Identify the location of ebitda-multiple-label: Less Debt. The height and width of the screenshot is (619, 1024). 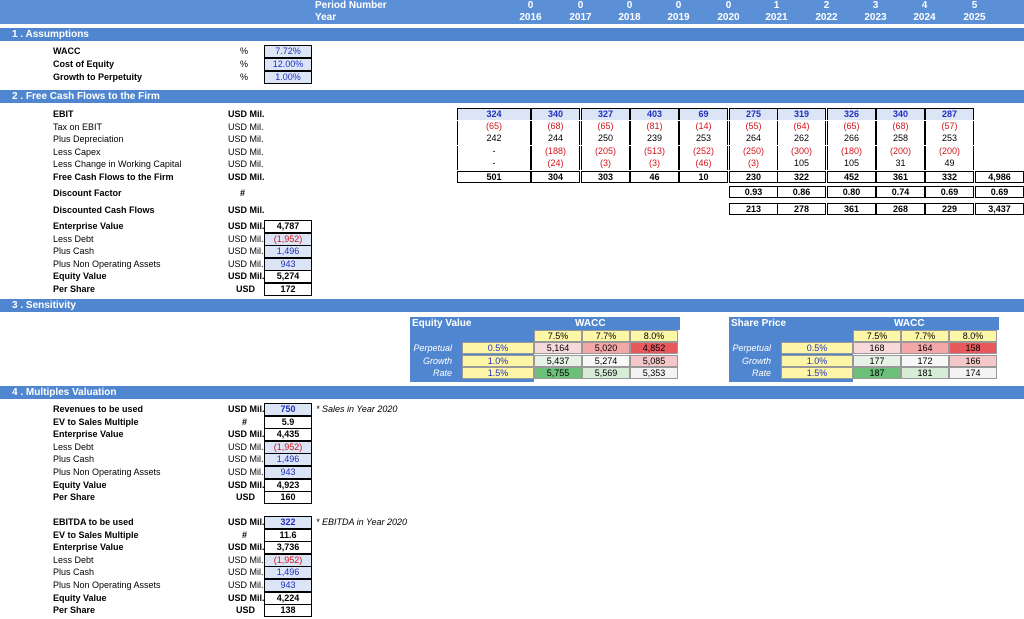
(73, 559).